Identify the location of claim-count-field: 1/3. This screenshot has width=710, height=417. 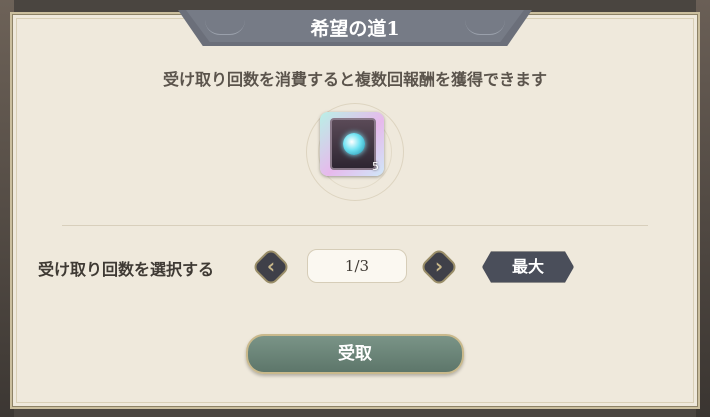
(357, 266).